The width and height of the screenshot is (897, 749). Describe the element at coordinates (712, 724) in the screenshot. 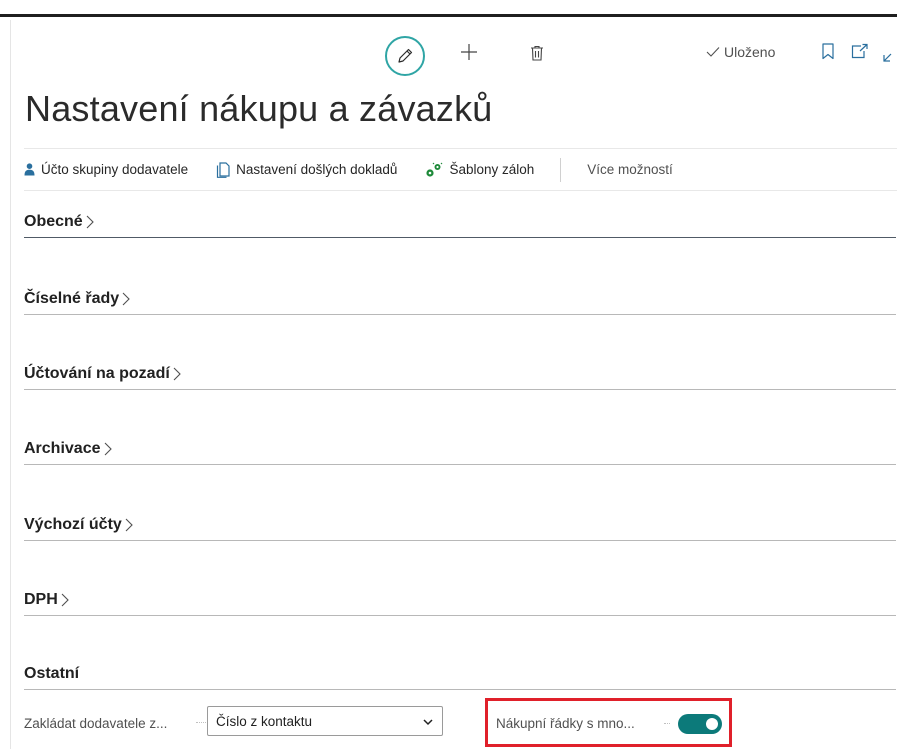

I see `toggle-knob` at that location.